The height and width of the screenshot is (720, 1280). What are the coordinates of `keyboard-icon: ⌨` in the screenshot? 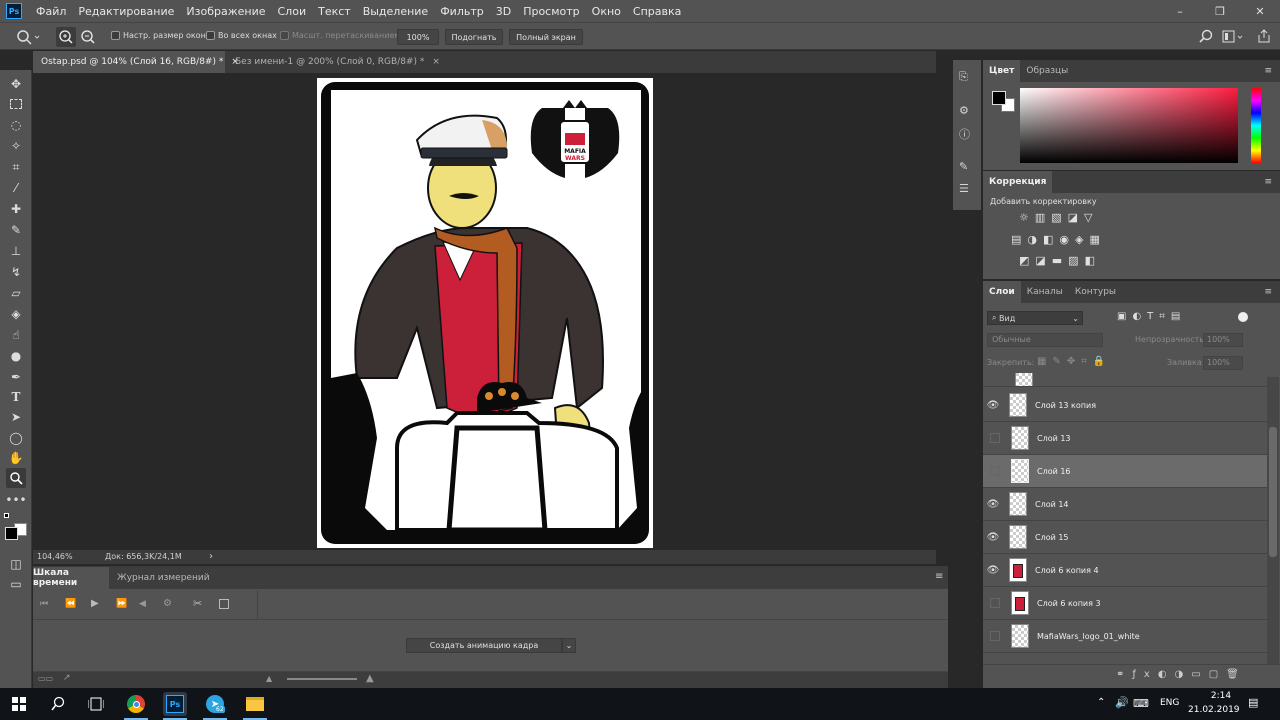 It's located at (1141, 703).